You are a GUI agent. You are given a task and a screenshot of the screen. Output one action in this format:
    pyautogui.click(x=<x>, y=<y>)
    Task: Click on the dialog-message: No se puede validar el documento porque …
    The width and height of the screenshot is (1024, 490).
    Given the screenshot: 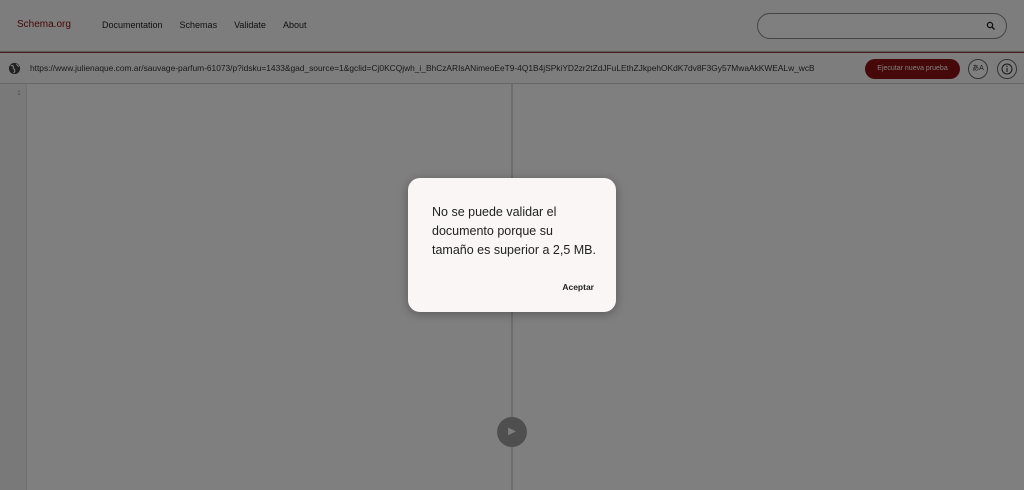 What is the action you would take?
    pyautogui.click(x=514, y=231)
    